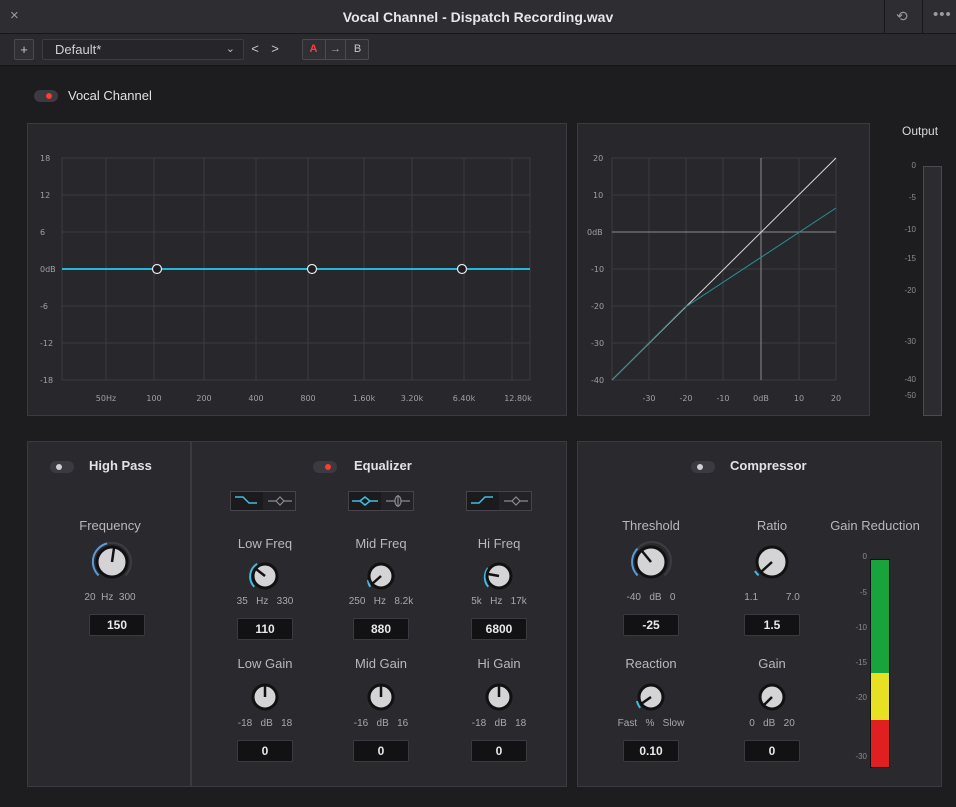  What do you see at coordinates (120, 465) in the screenshot?
I see `high-pass-title: High Pass` at bounding box center [120, 465].